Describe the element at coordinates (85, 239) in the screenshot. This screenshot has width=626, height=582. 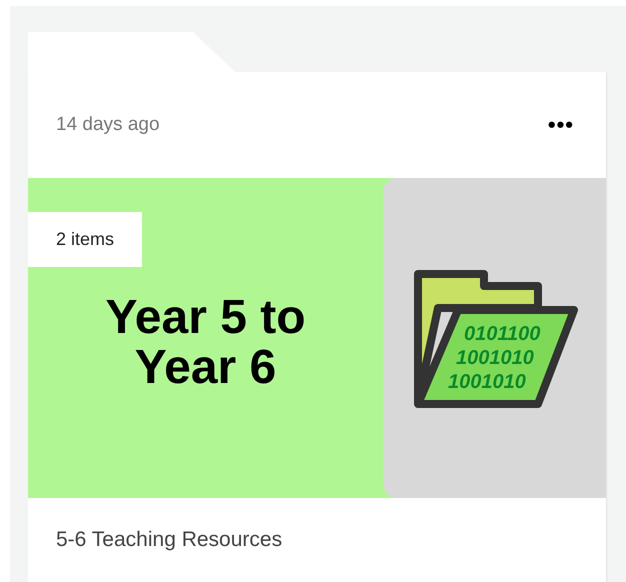
I see `item-count-badge: 2 items` at that location.